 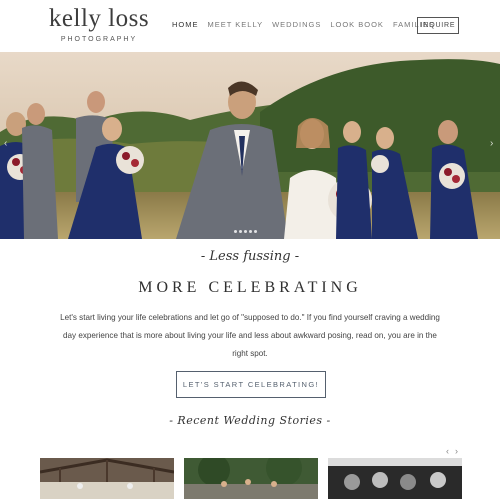 What do you see at coordinates (99, 39) in the screenshot?
I see `logo-subtitle: PHOTOGRAPHY` at bounding box center [99, 39].